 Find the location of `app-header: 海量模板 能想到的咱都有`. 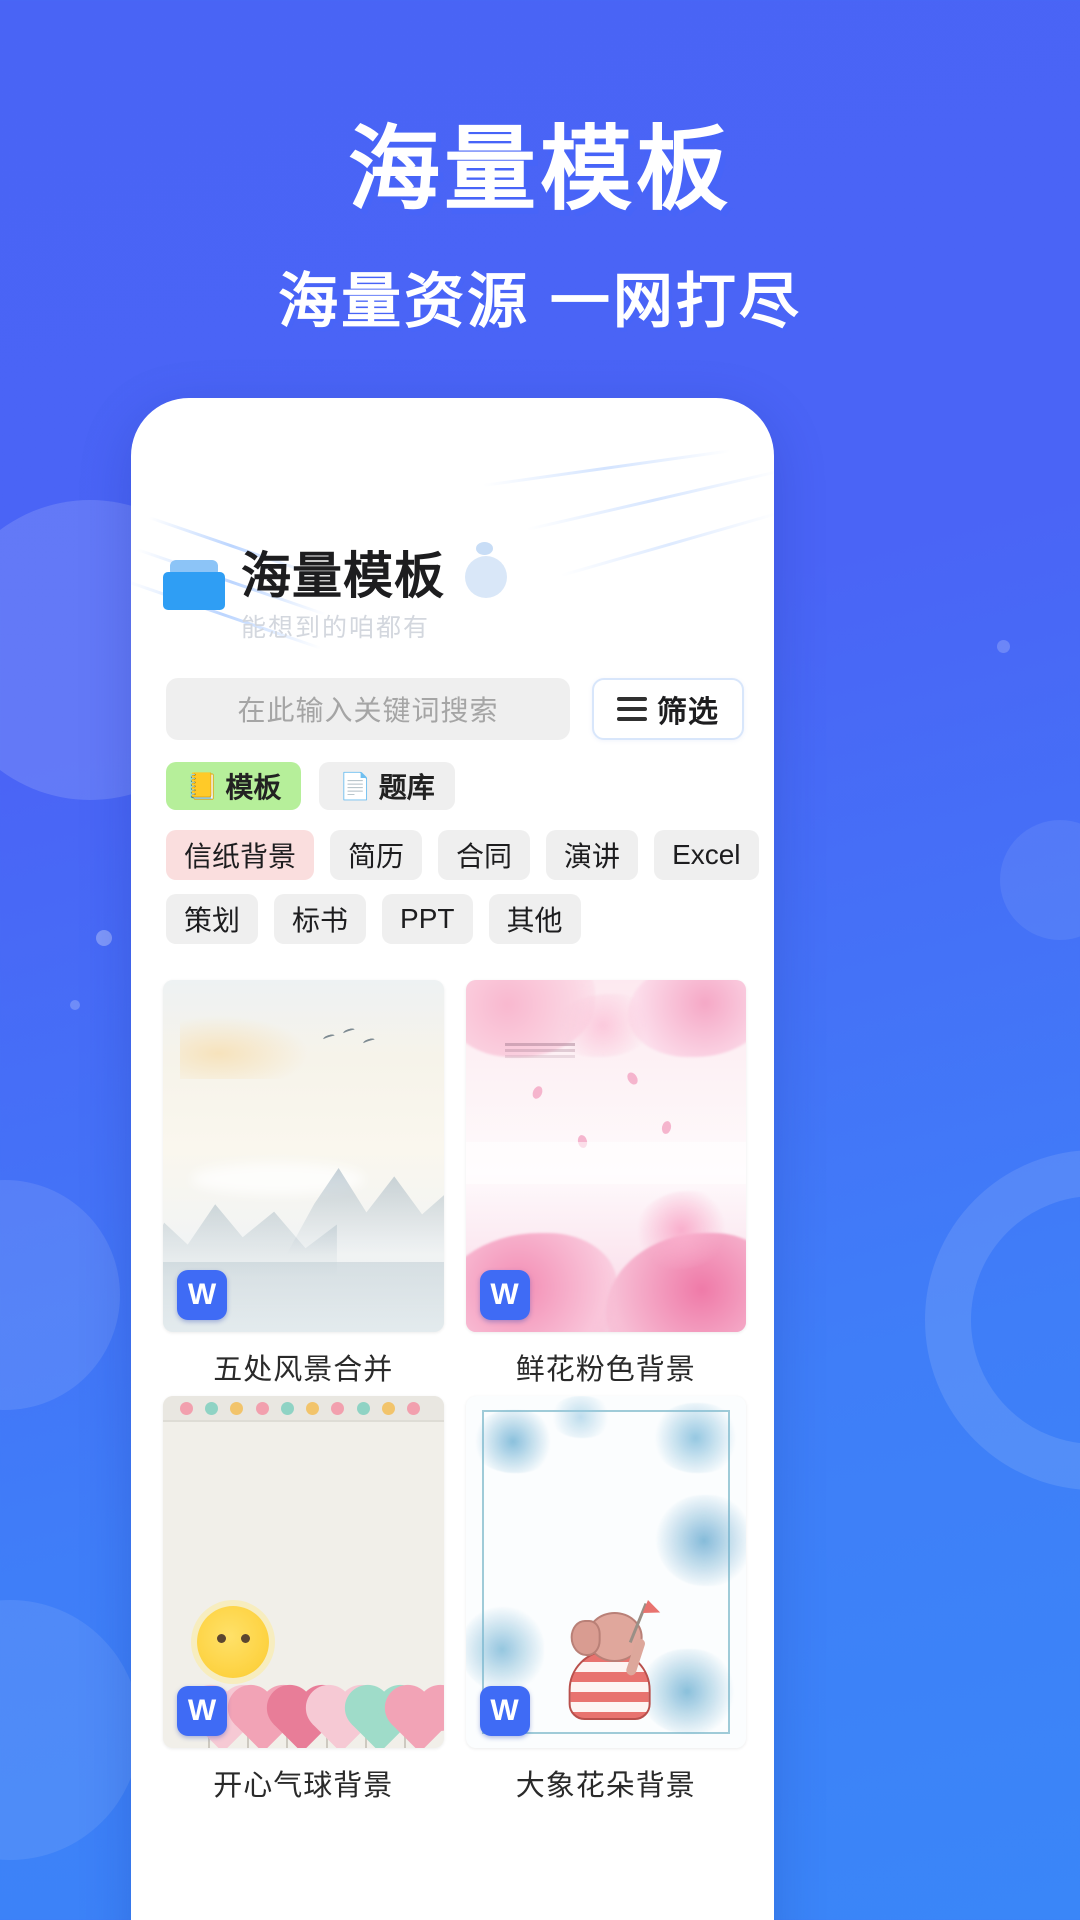

app-header: 海量模板 能想到的咱都有 is located at coordinates (452, 521).